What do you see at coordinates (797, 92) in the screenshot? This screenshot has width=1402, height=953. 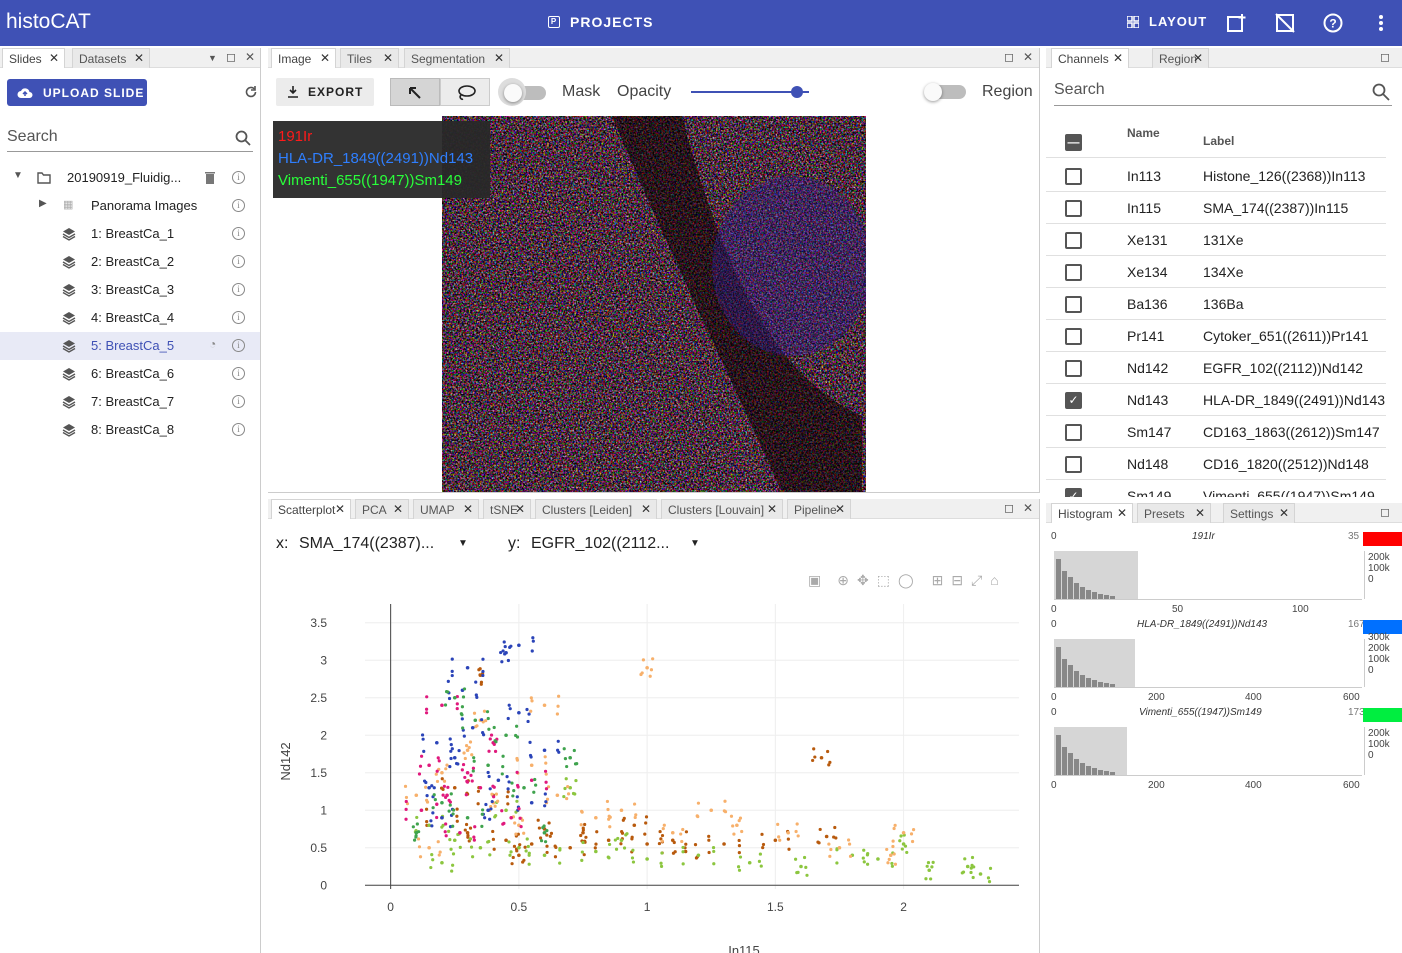 I see `slider-thumb` at bounding box center [797, 92].